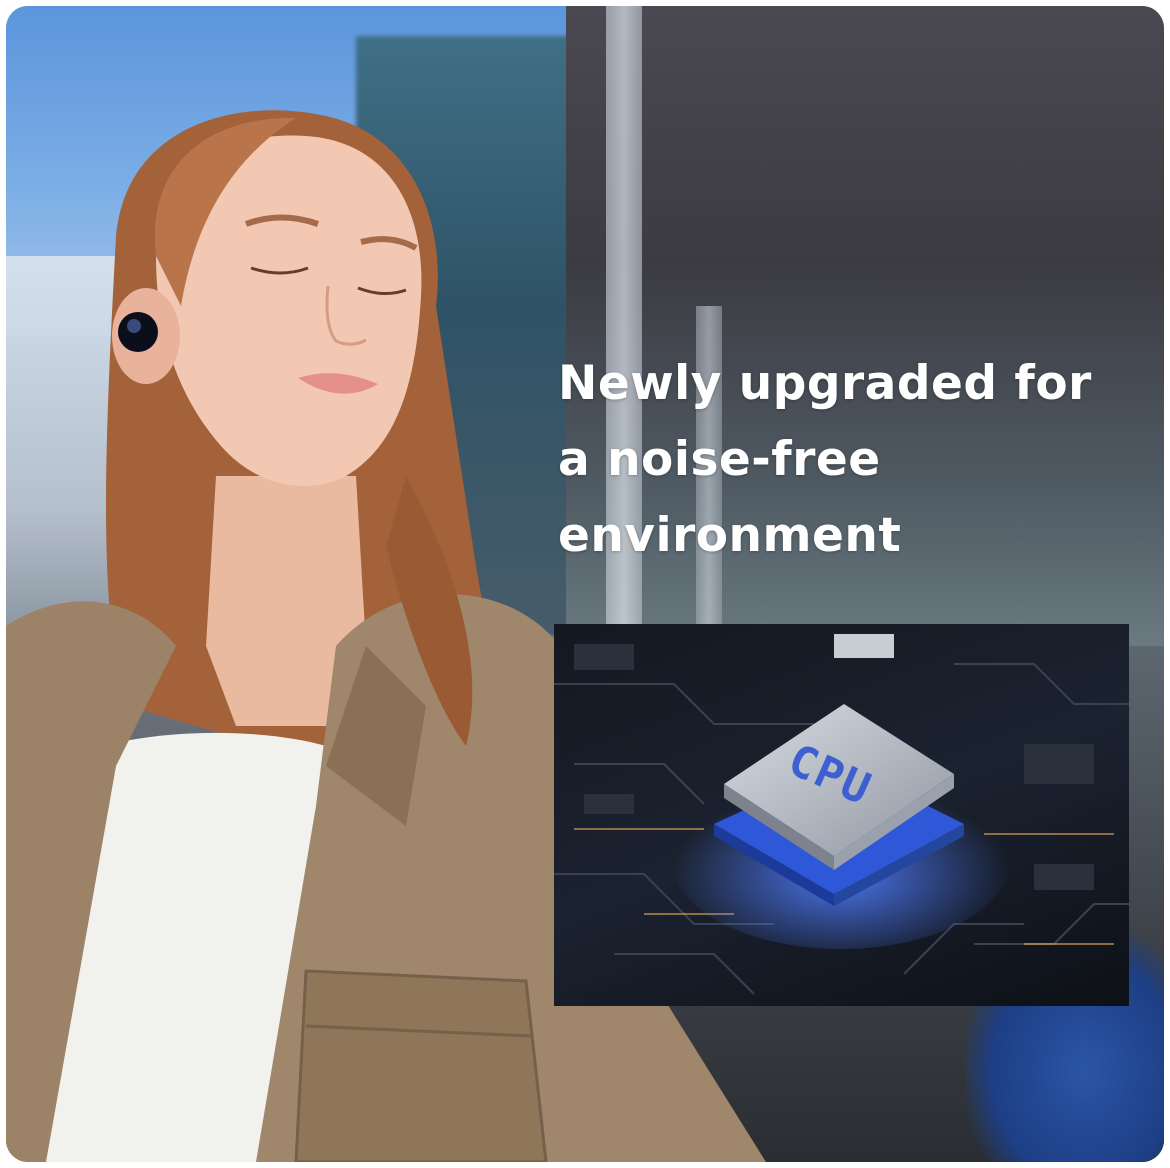 The image size is (1170, 1168). What do you see at coordinates (138, 332) in the screenshot?
I see `earbud-icon` at bounding box center [138, 332].